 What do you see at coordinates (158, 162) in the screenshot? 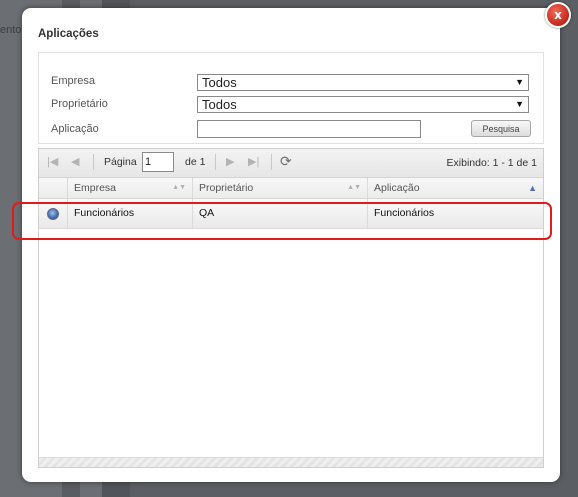
I see `page-number-input: 1` at bounding box center [158, 162].